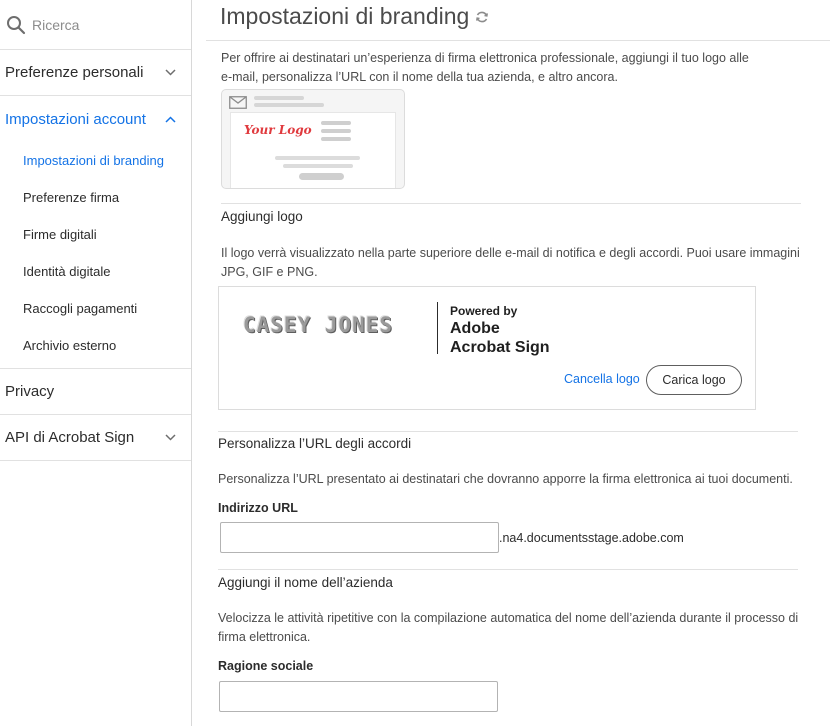 Image resolution: width=830 pixels, height=726 pixels. Describe the element at coordinates (358, 696) in the screenshot. I see `company-name-input` at that location.